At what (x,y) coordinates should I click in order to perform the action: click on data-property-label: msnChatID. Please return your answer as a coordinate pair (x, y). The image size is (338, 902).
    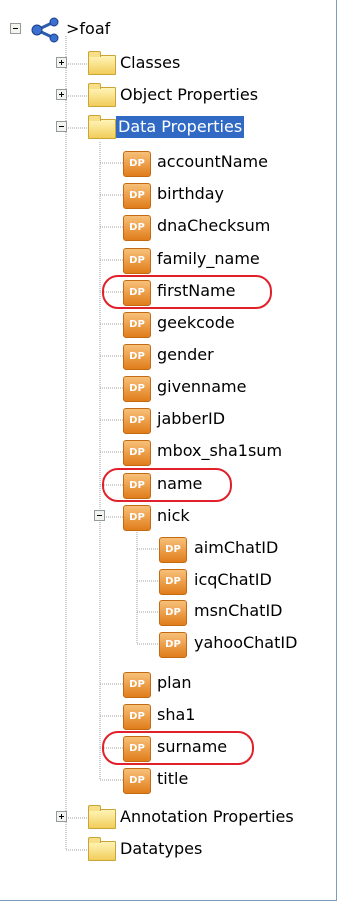
    Looking at the image, I should click on (238, 611).